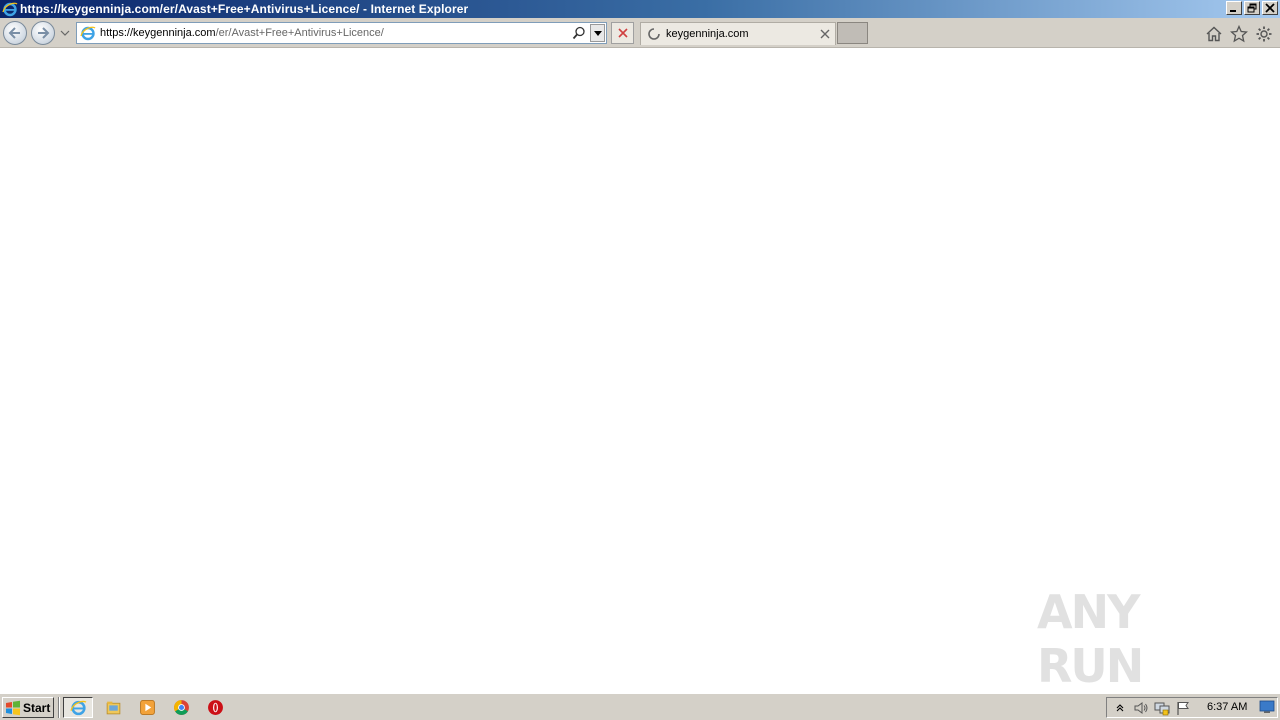 The height and width of the screenshot is (720, 1280). I want to click on opera-icon, so click(215, 707).